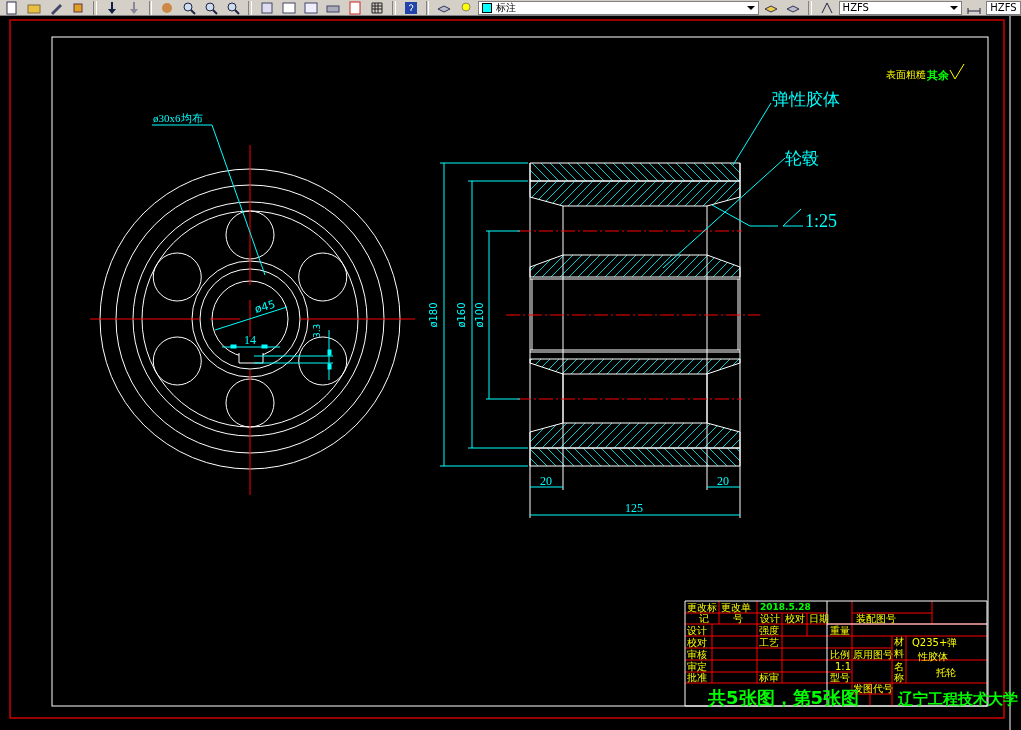 The width and height of the screenshot is (1021, 730). I want to click on title-block-text: 更改标记, so click(702, 613).